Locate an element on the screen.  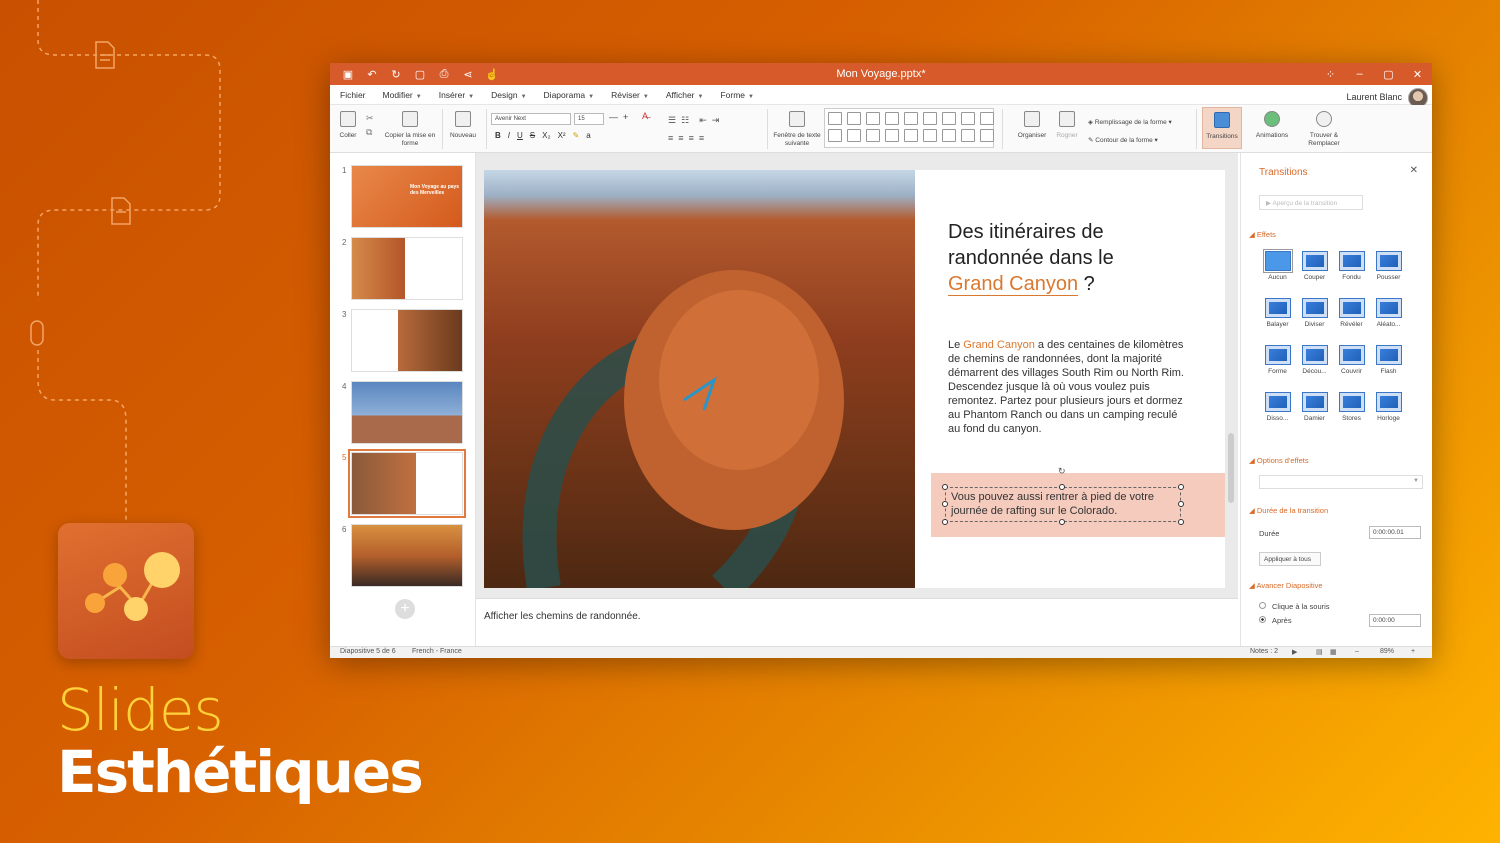
normal-view-icon: ▤ is located at coordinates (1319, 652).